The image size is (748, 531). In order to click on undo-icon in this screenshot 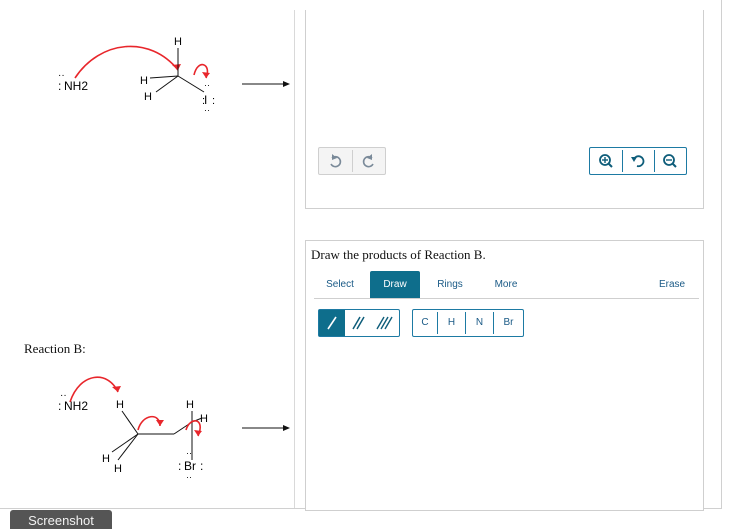, I will do `click(336, 161)`.